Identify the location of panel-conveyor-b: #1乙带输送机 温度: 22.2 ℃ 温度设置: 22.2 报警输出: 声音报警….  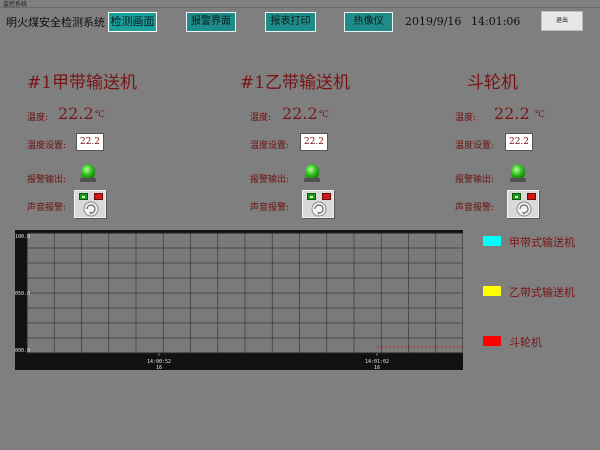
(315, 144).